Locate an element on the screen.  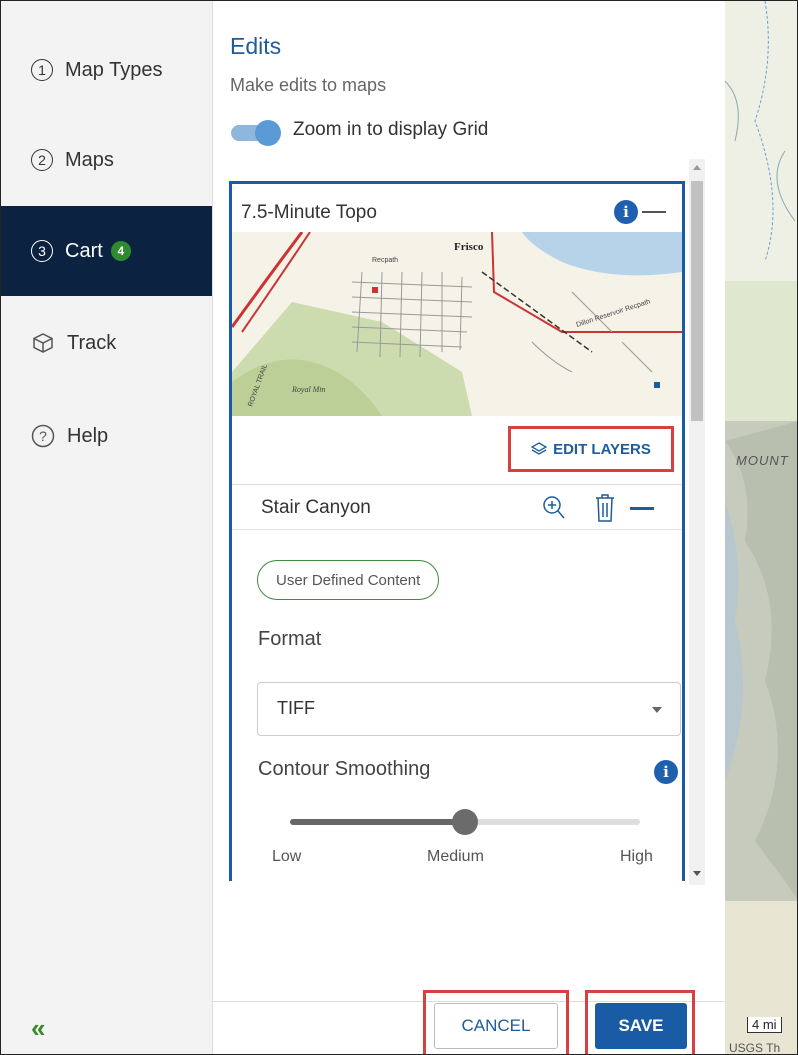
sidebar-item-label: Cart is located at coordinates (84, 250).